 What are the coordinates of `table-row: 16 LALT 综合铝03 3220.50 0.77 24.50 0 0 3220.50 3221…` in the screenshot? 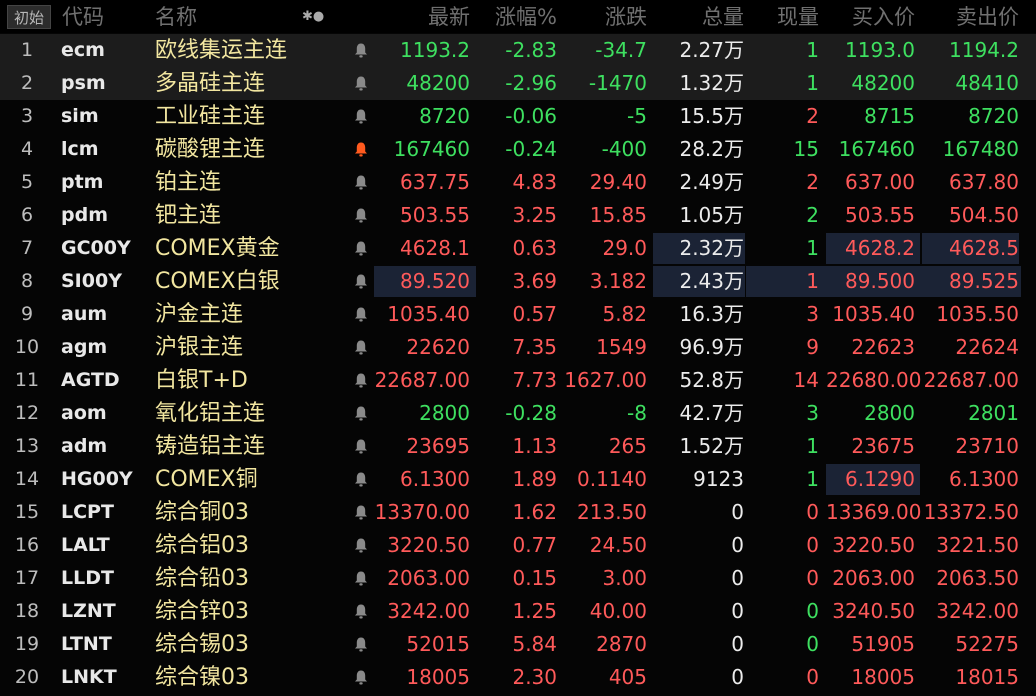 It's located at (518, 545).